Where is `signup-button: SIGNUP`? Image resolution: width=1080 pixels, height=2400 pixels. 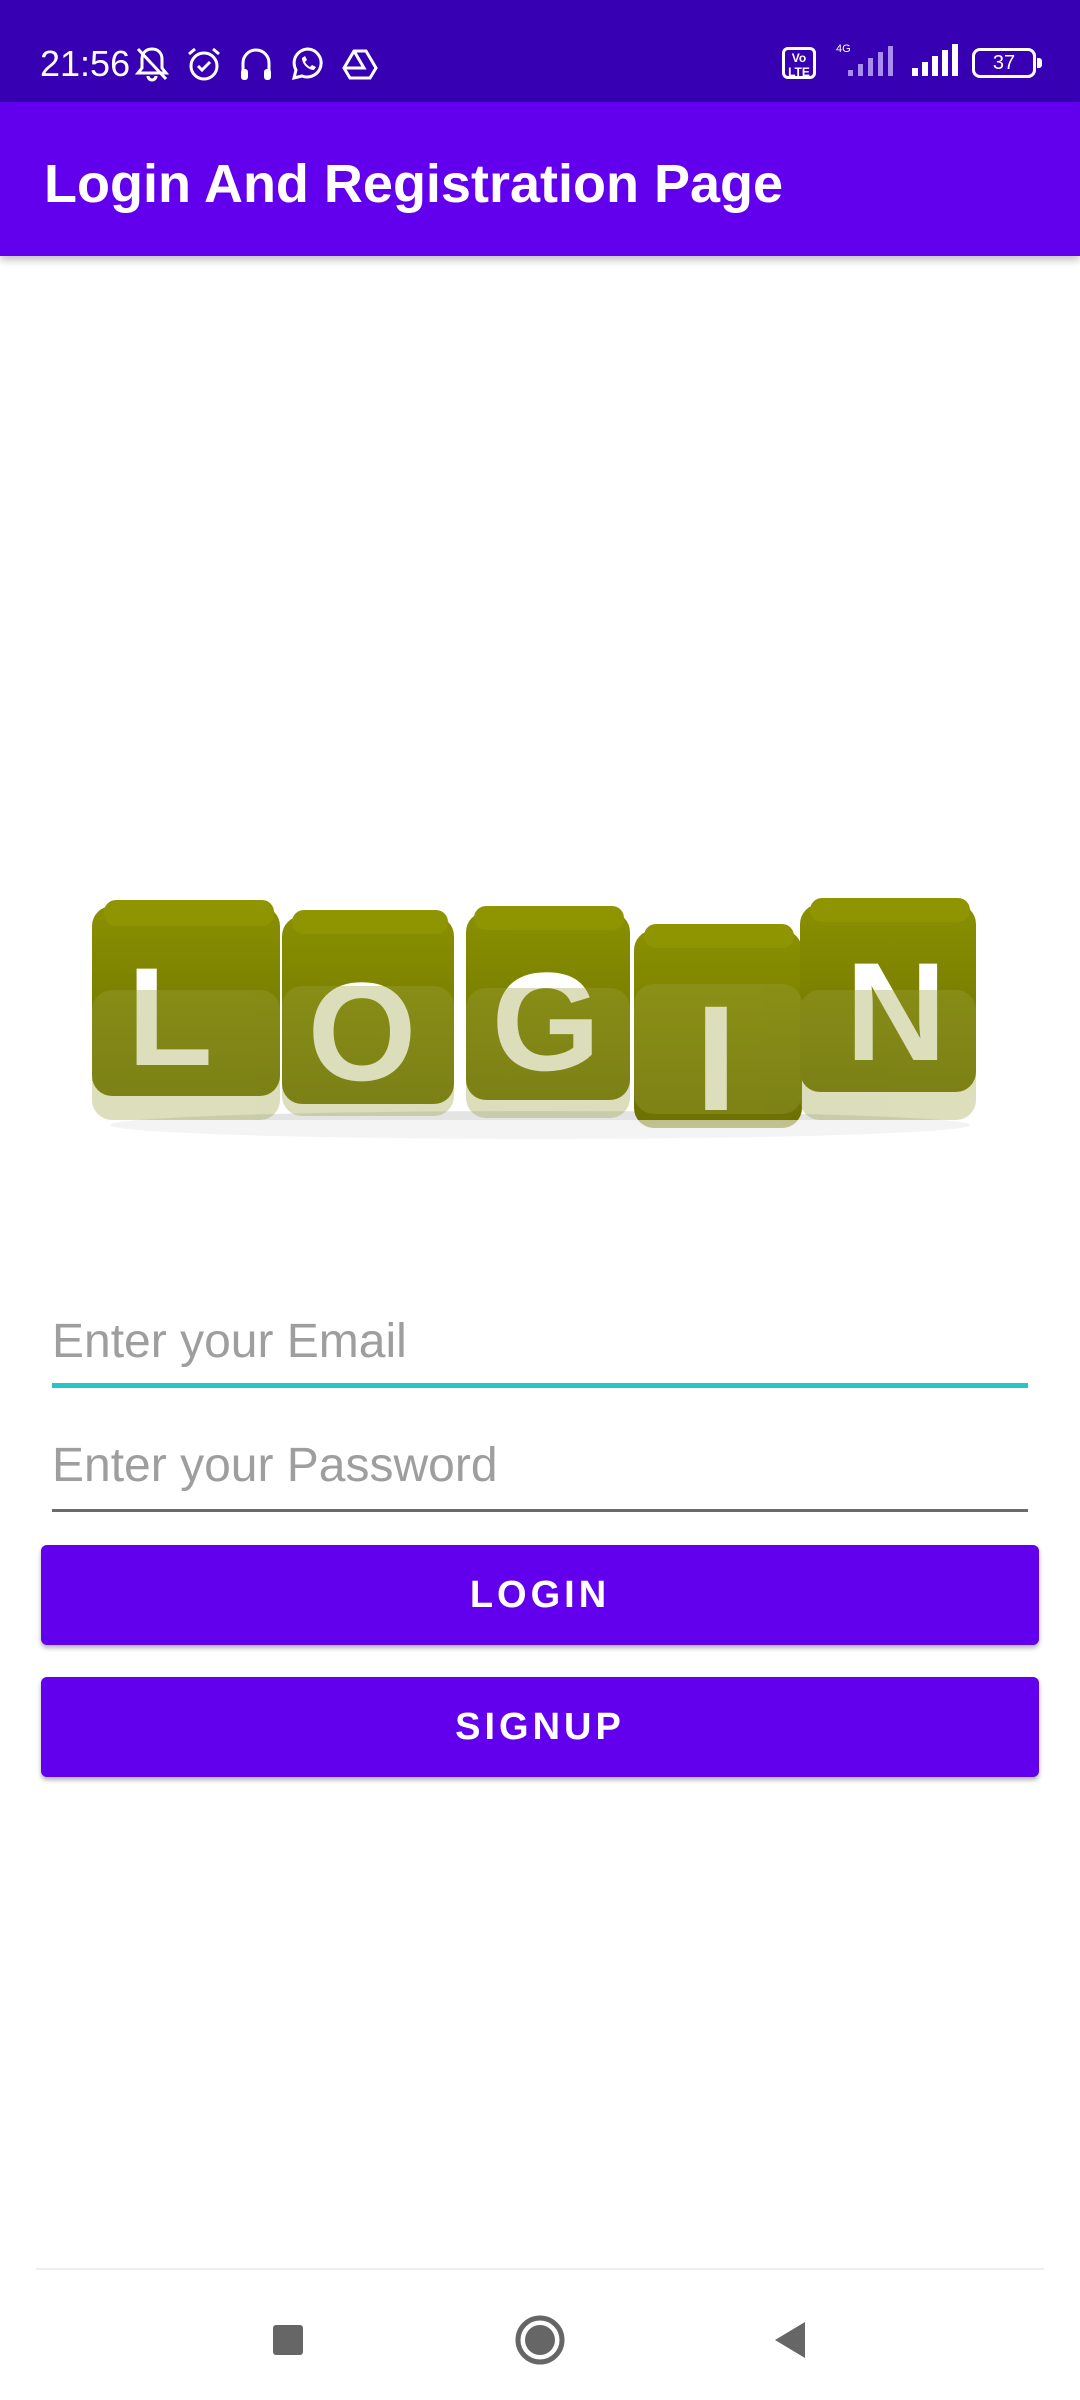 signup-button: SIGNUP is located at coordinates (540, 1727).